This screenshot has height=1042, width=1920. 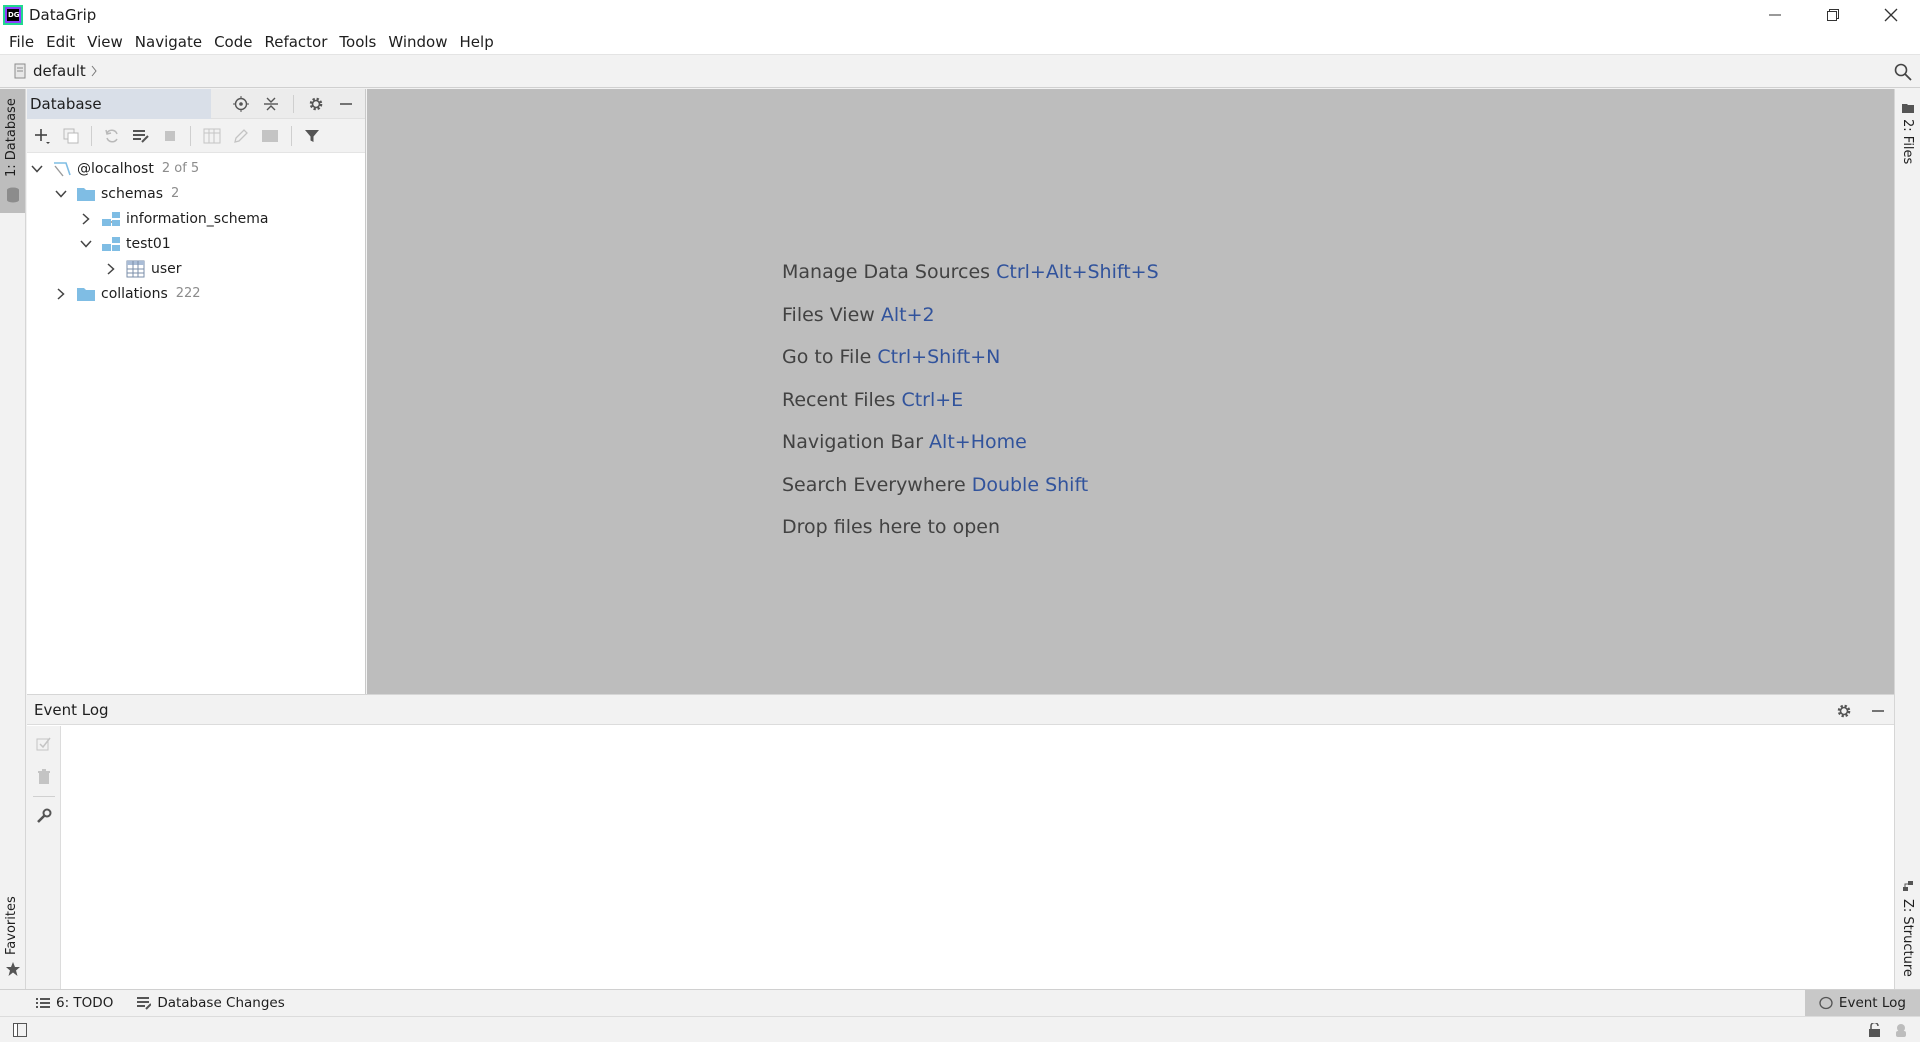 I want to click on files-tool-tab: 2: Files, so click(x=1907, y=137).